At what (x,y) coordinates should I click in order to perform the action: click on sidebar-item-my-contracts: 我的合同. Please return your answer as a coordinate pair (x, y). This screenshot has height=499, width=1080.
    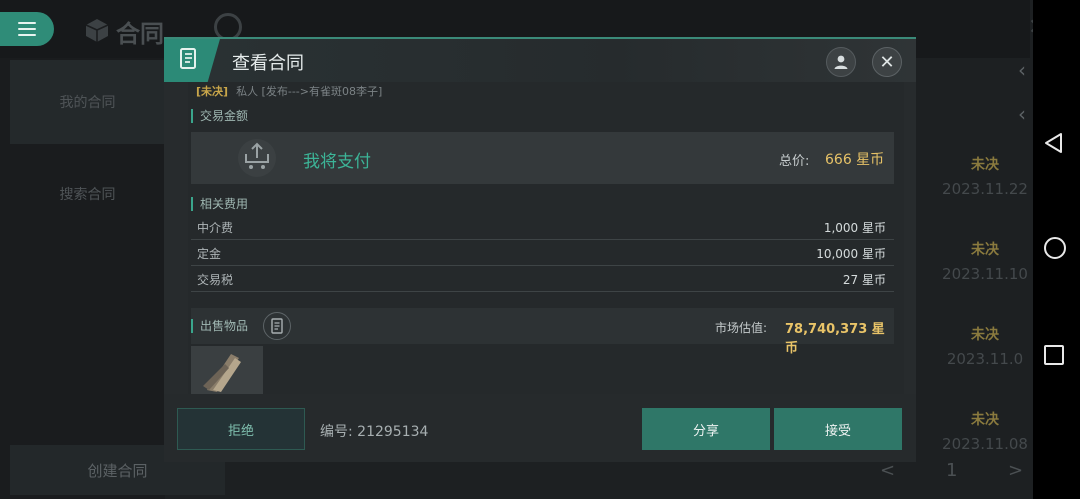
    Looking at the image, I should click on (87, 102).